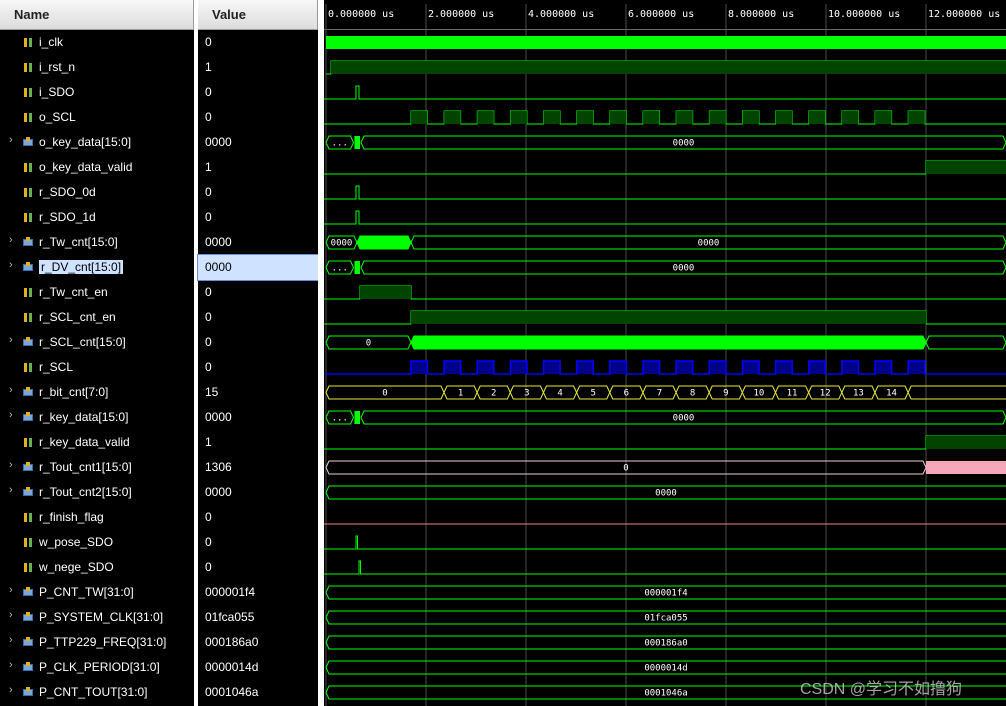 The width and height of the screenshot is (1006, 706). Describe the element at coordinates (218, 242) in the screenshot. I see `signal-value: 0000` at that location.